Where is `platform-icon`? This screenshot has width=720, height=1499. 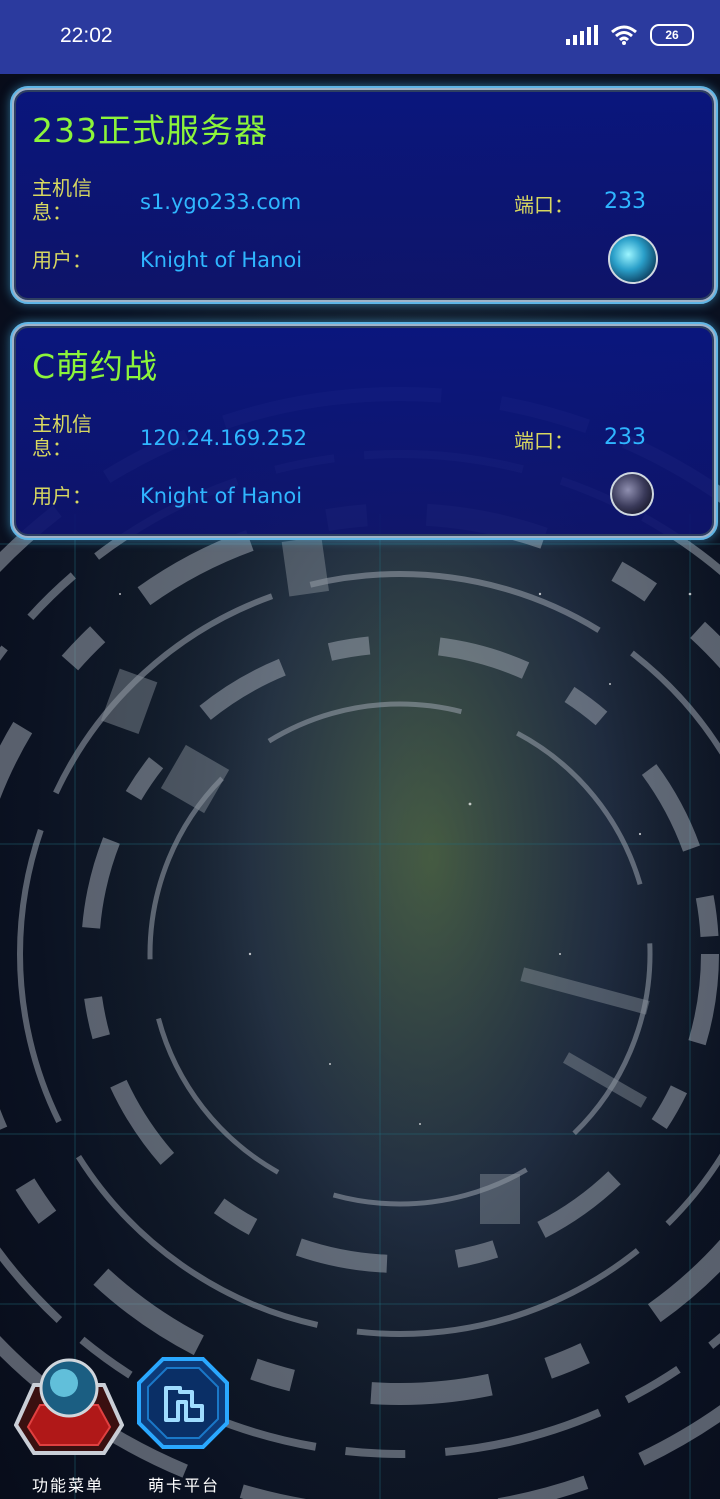
platform-icon is located at coordinates (183, 1403).